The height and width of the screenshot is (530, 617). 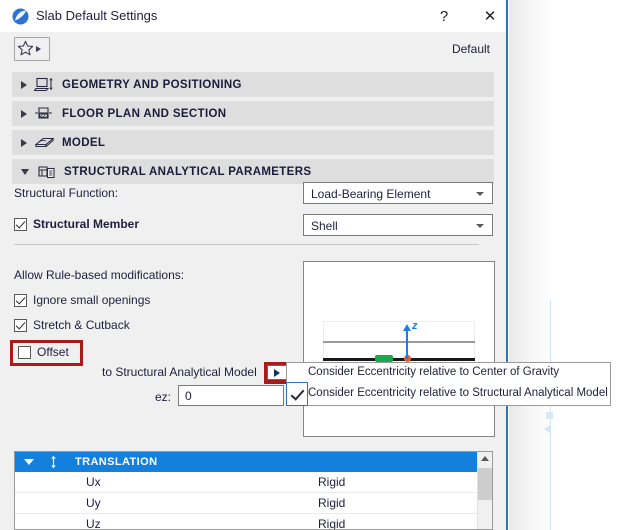 What do you see at coordinates (20, 224) in the screenshot?
I see `structural-member-checkbox` at bounding box center [20, 224].